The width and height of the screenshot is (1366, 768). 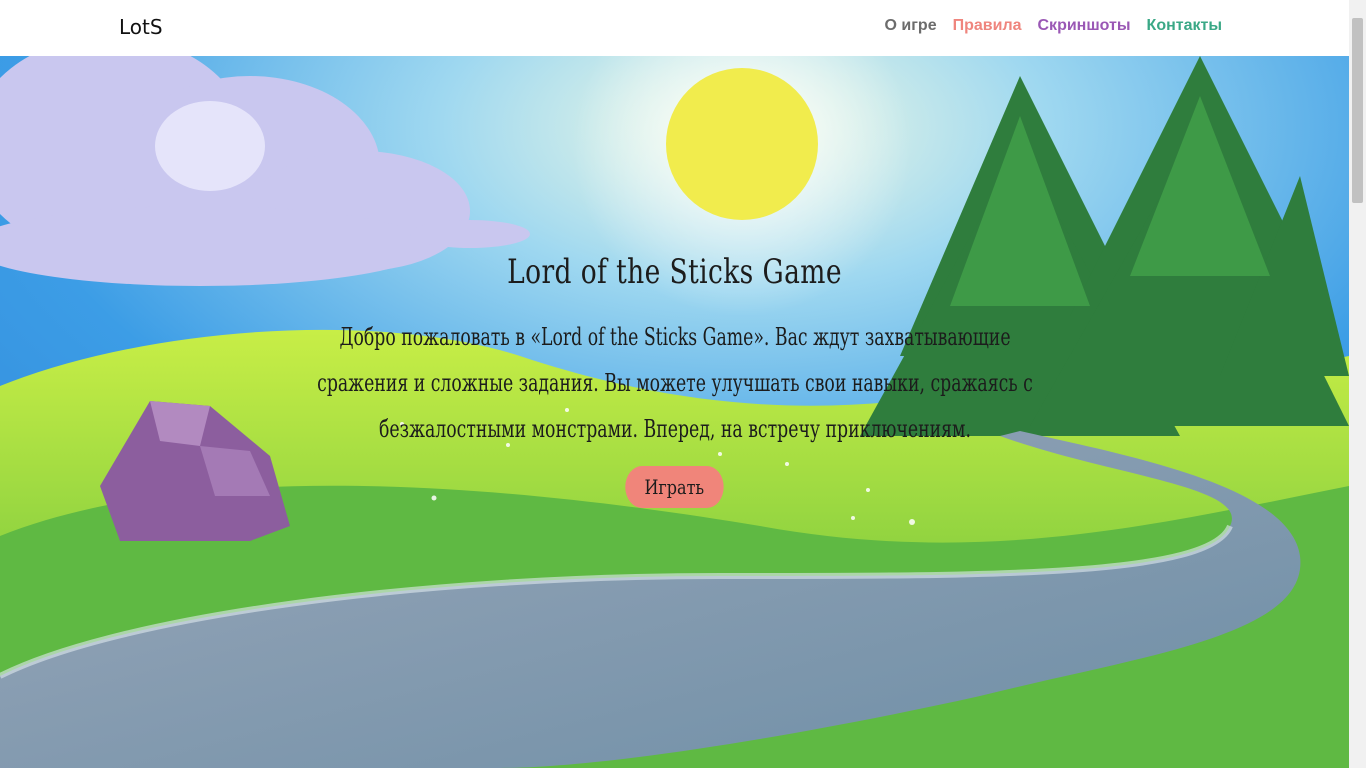 I want to click on hero-title: Lord of the Sticks Game, so click(x=674, y=272).